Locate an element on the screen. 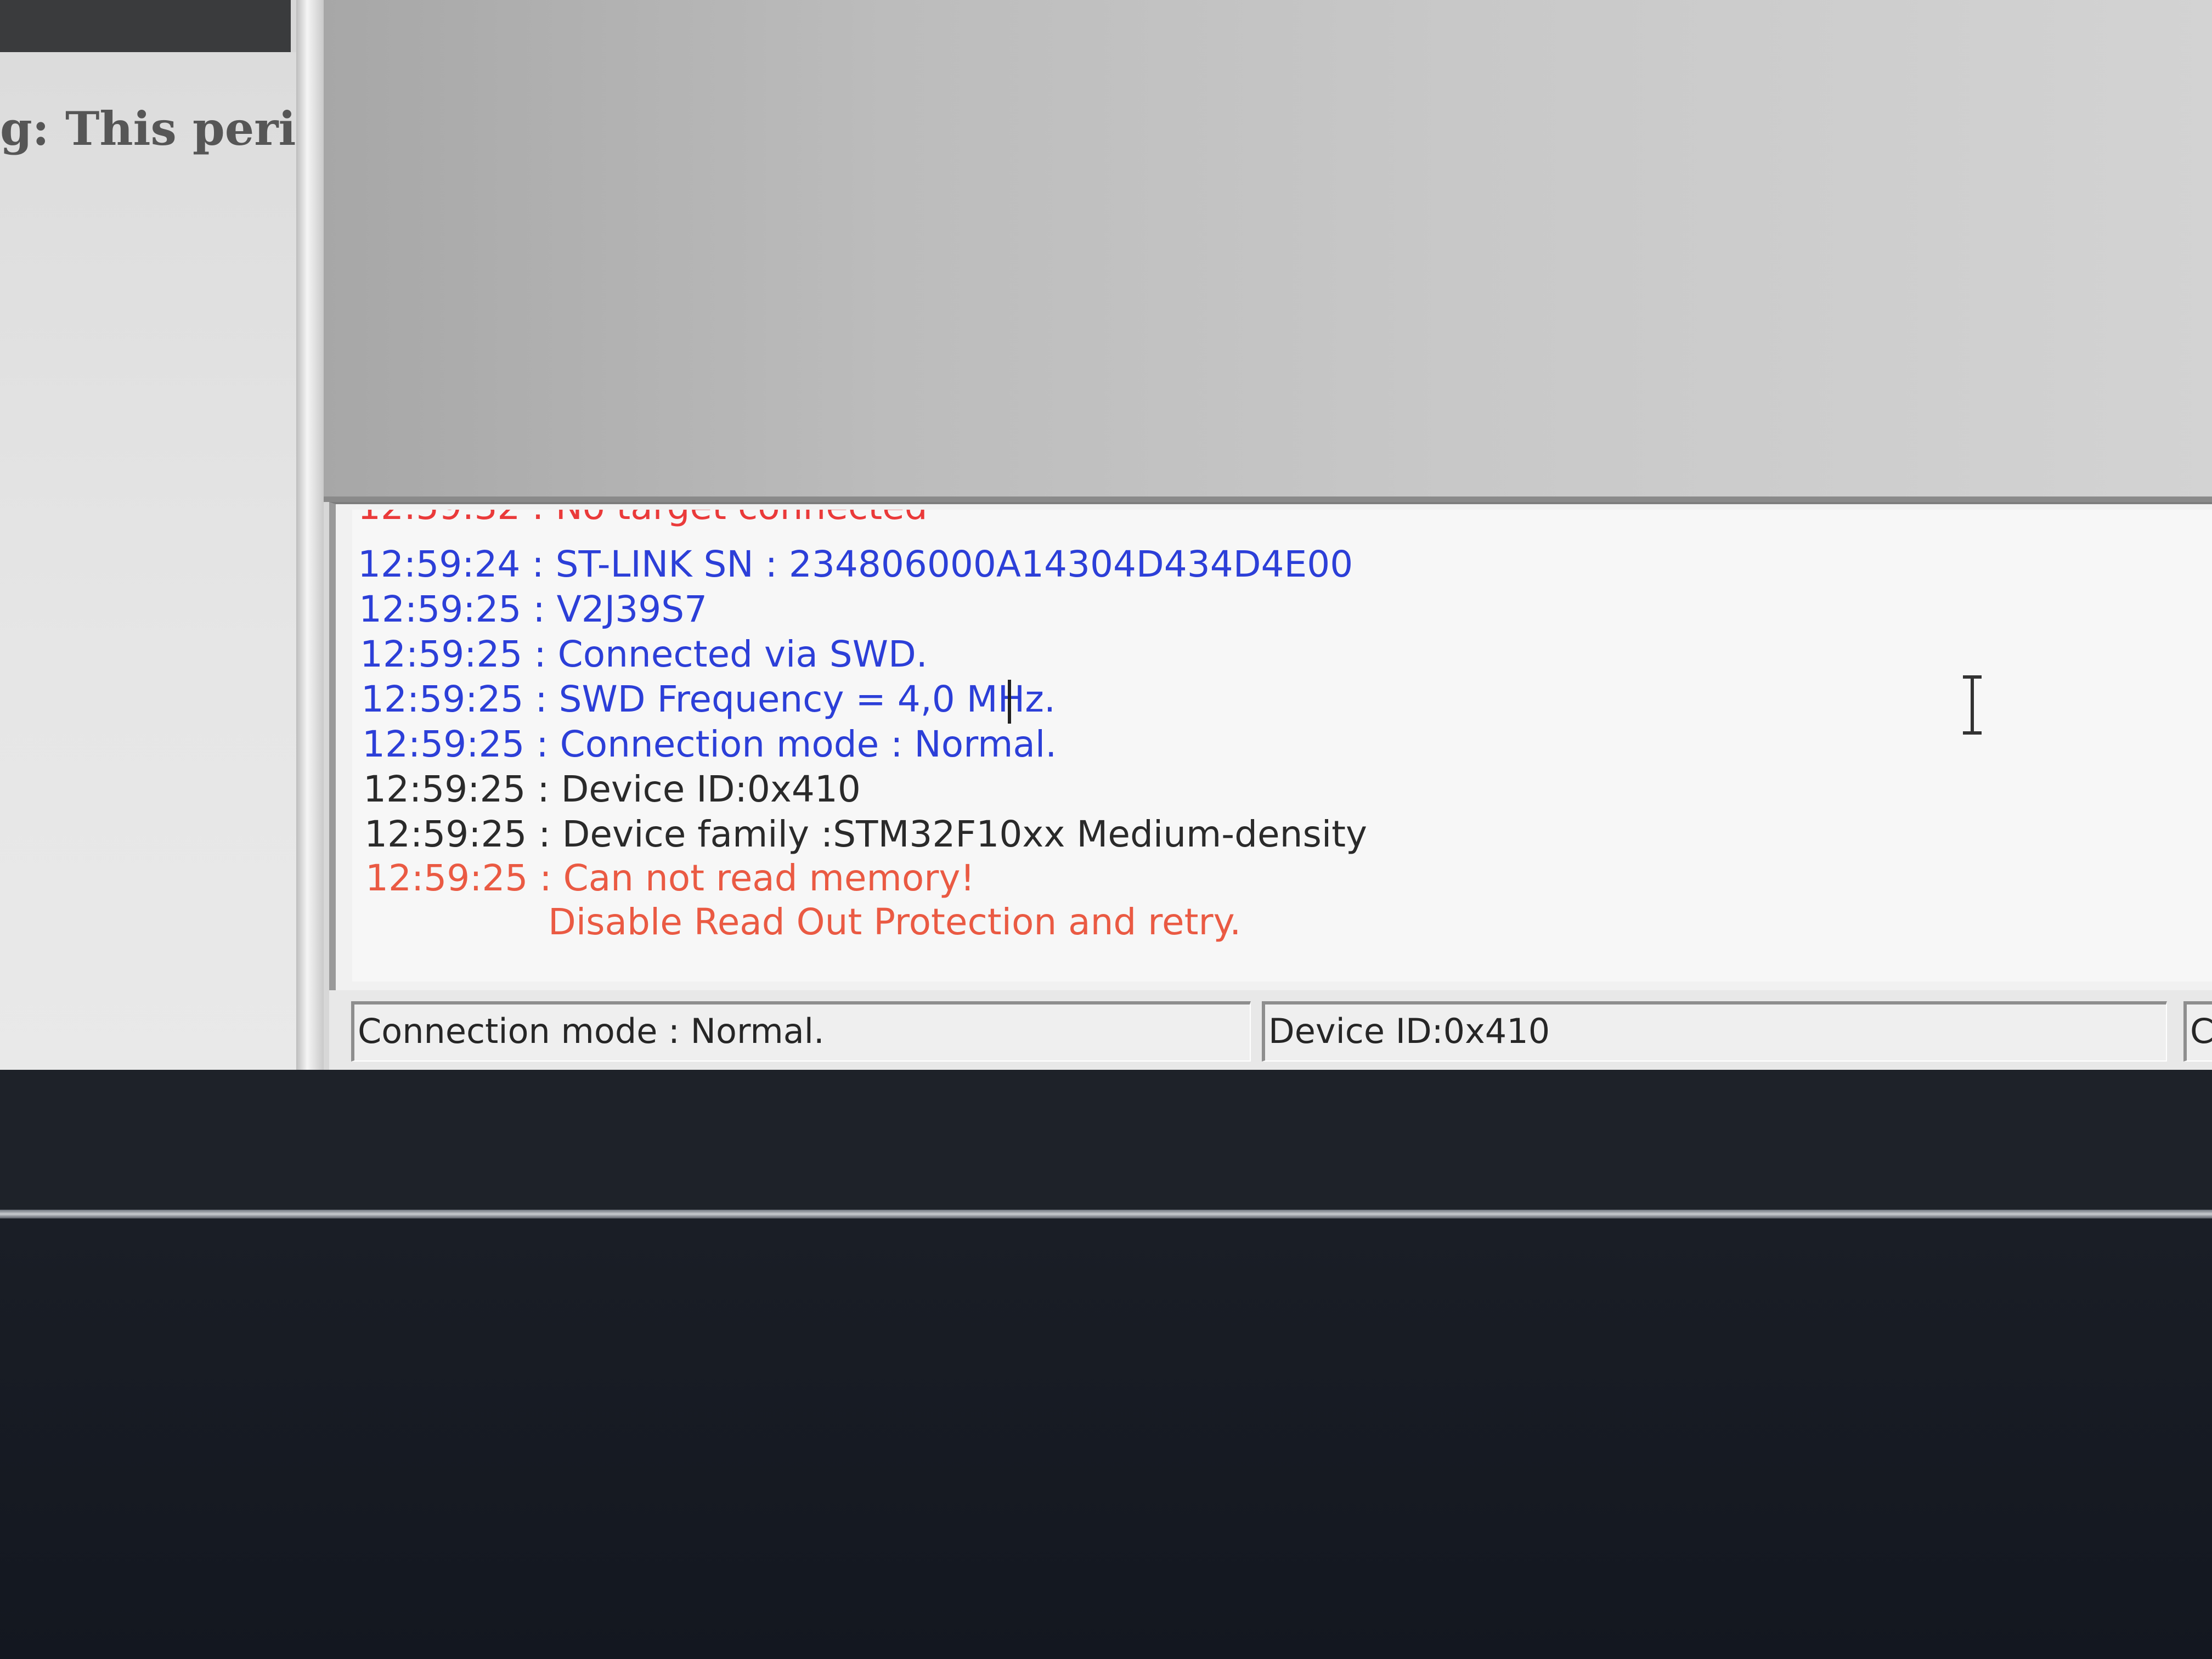  left-title-bar is located at coordinates (146, 26).